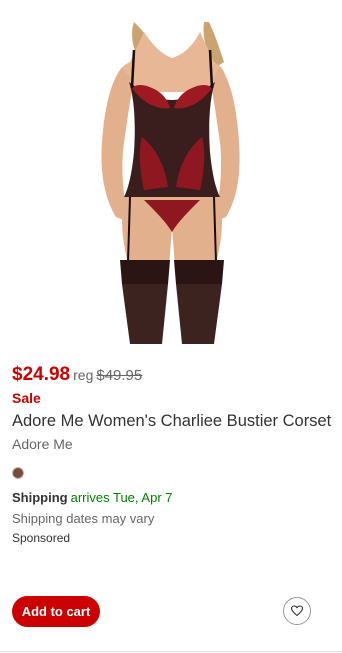 The image size is (342, 653). What do you see at coordinates (56, 611) in the screenshot?
I see `add-to-cart-button: Add to cart` at bounding box center [56, 611].